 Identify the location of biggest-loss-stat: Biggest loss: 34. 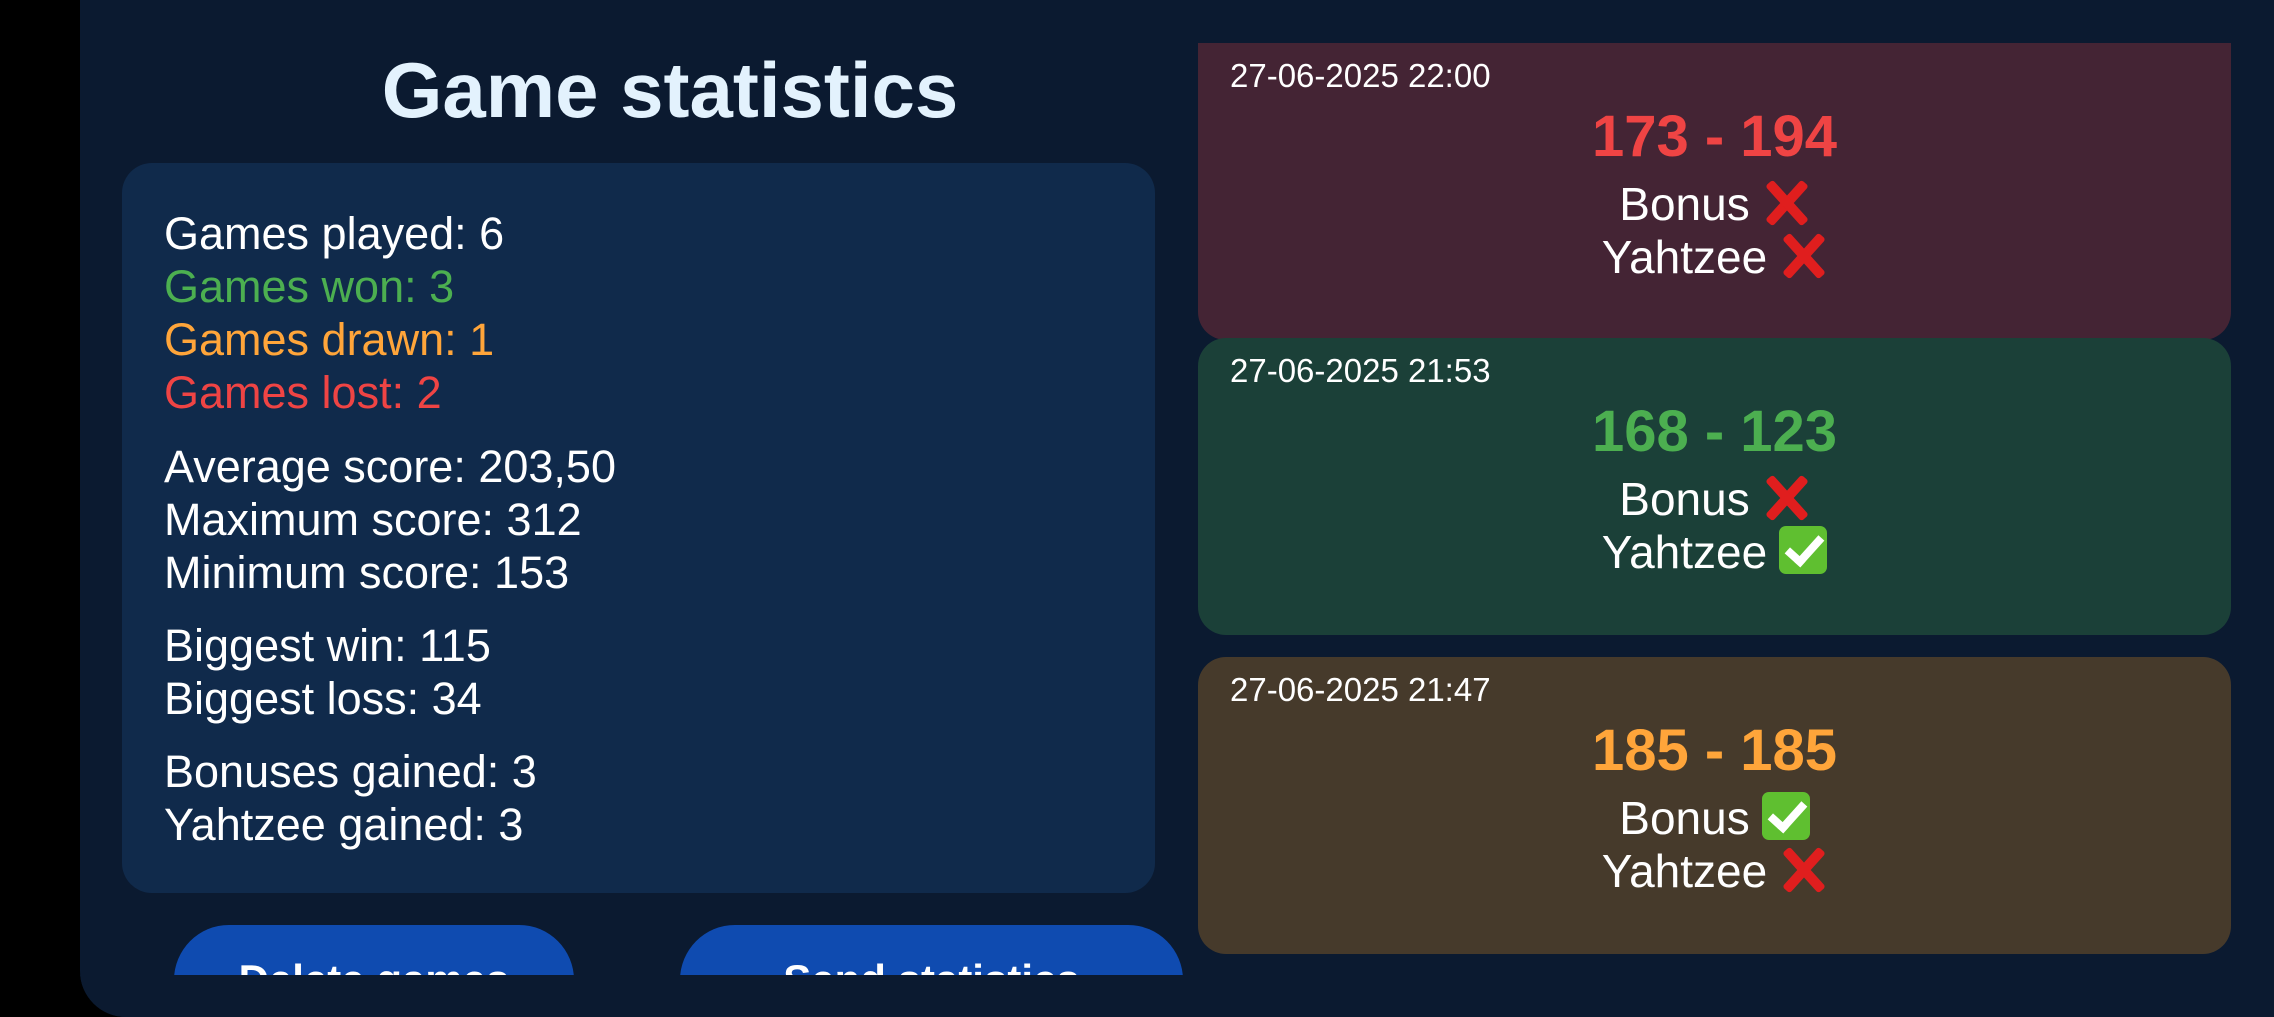
(323, 698).